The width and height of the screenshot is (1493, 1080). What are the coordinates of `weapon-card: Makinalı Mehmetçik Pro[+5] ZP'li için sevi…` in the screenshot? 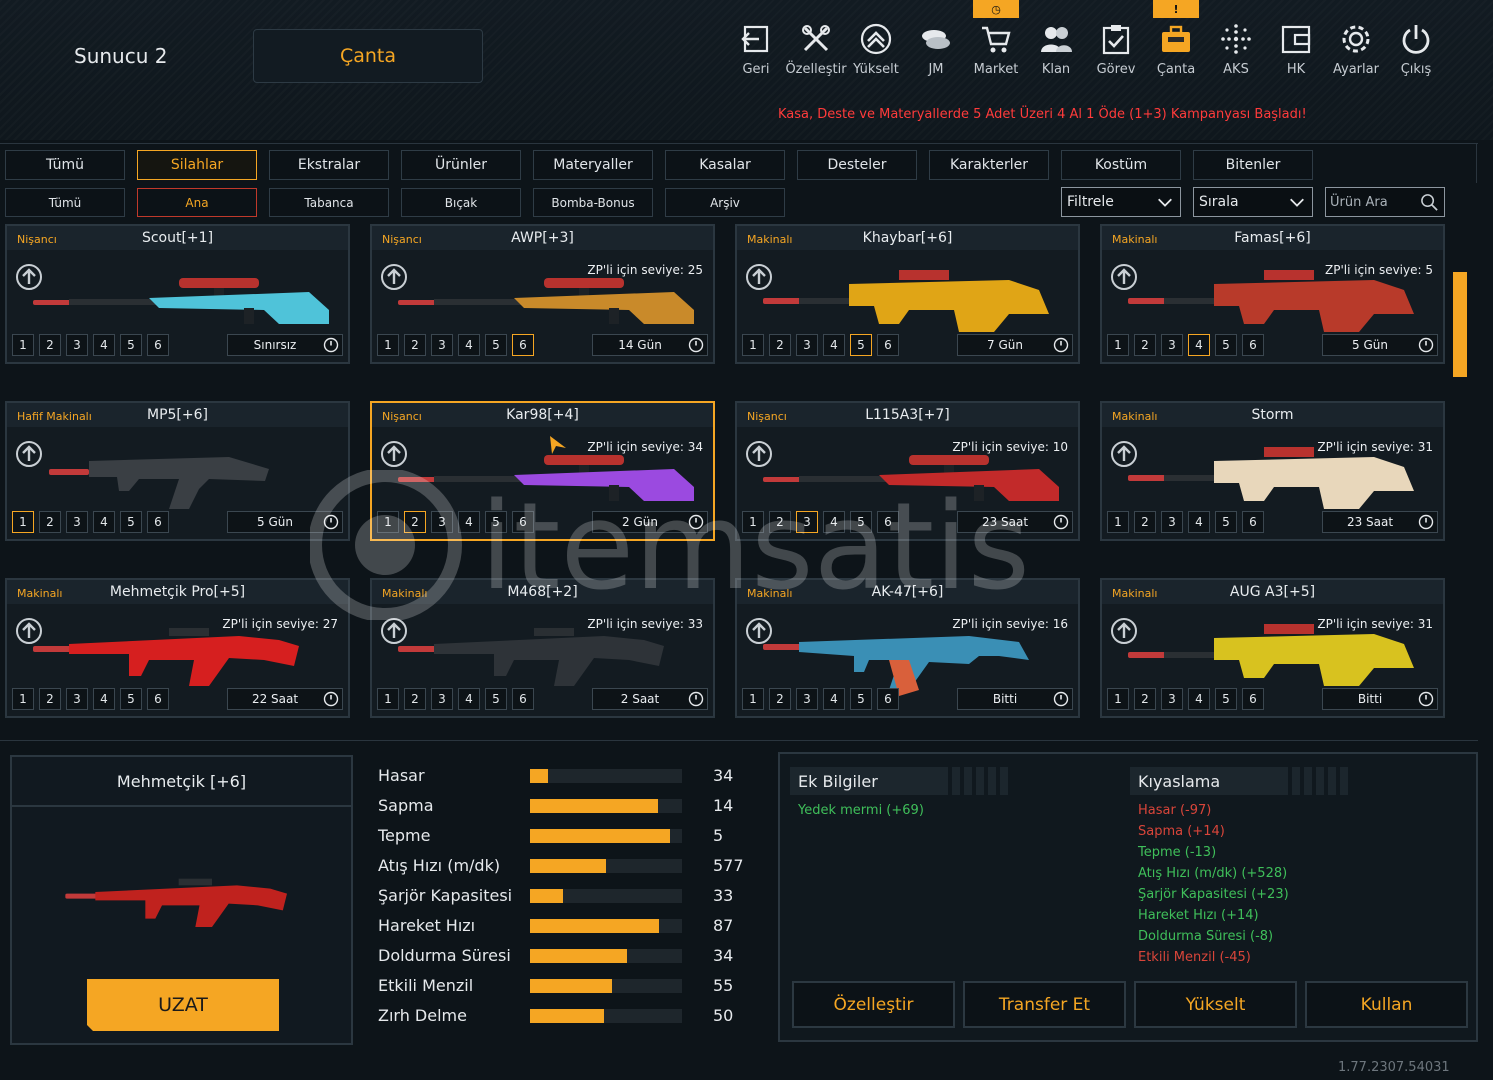 It's located at (177, 648).